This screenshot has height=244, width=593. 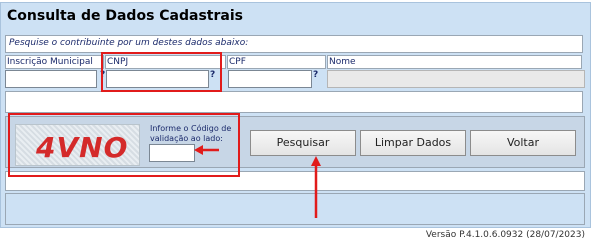 What do you see at coordinates (257, 181) in the screenshot?
I see `annotation-arrows` at bounding box center [257, 181].